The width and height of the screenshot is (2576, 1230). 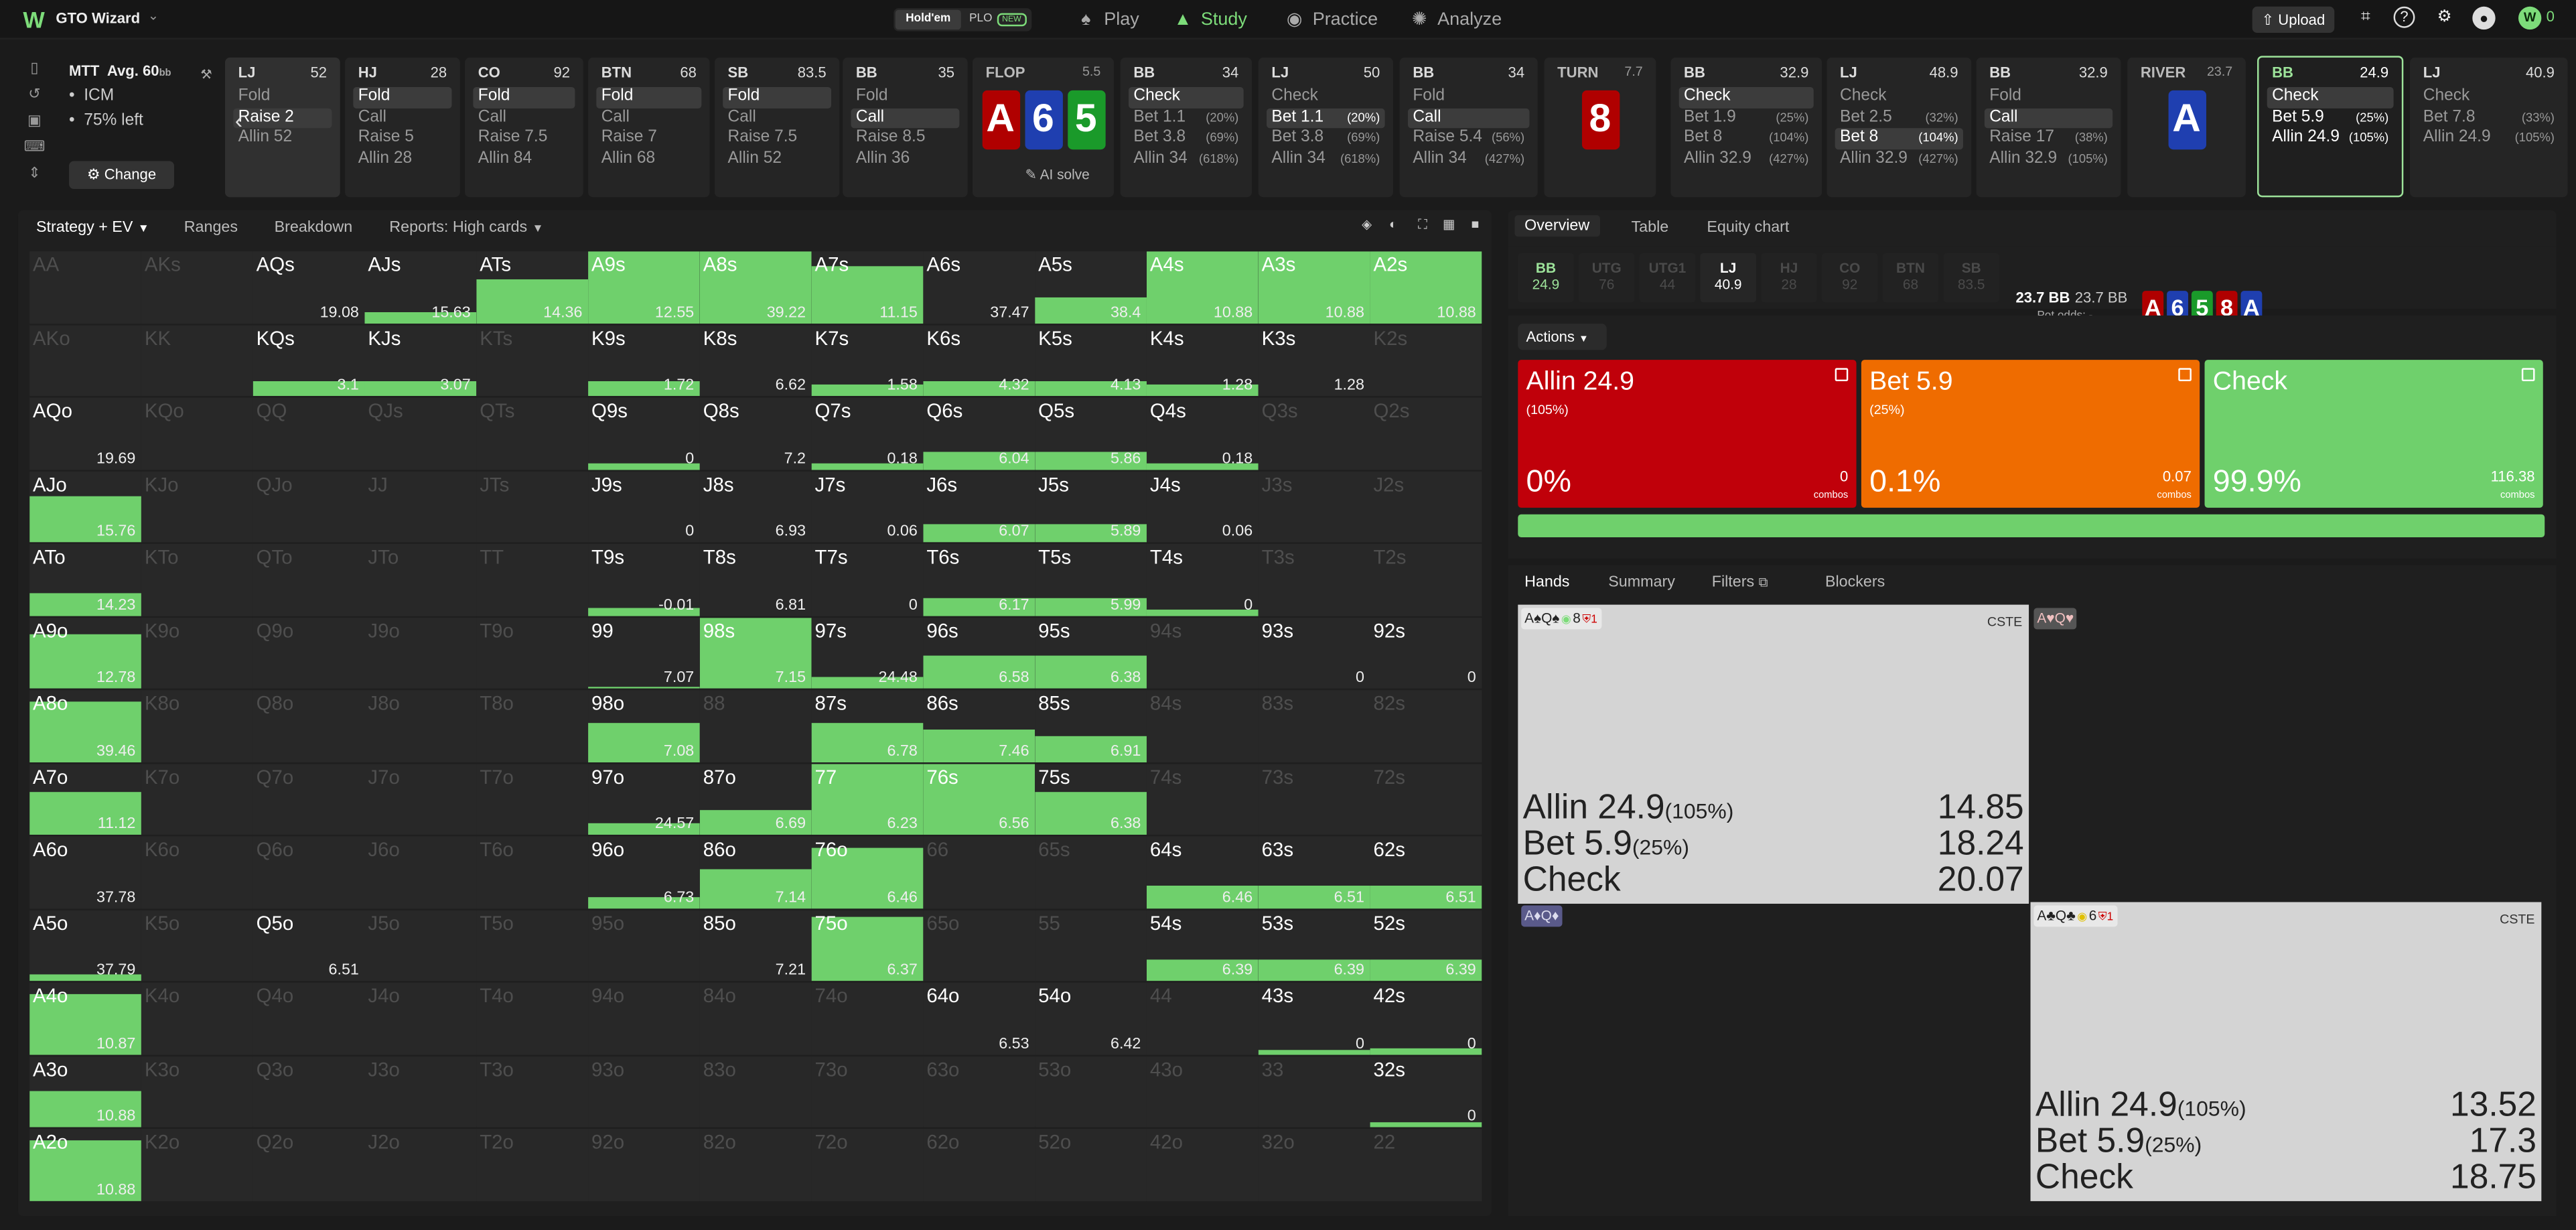 What do you see at coordinates (197, 579) in the screenshot?
I see `hand-cell: KTo` at bounding box center [197, 579].